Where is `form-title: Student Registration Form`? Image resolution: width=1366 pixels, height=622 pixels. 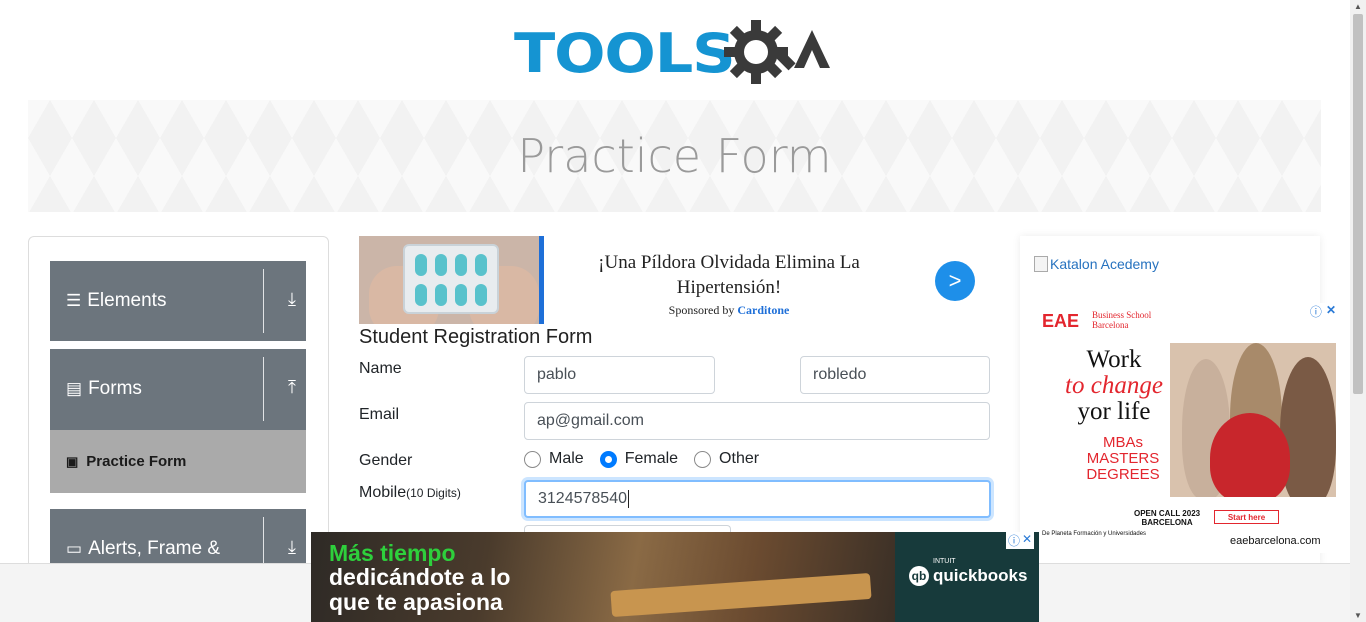 form-title: Student Registration Form is located at coordinates (476, 337).